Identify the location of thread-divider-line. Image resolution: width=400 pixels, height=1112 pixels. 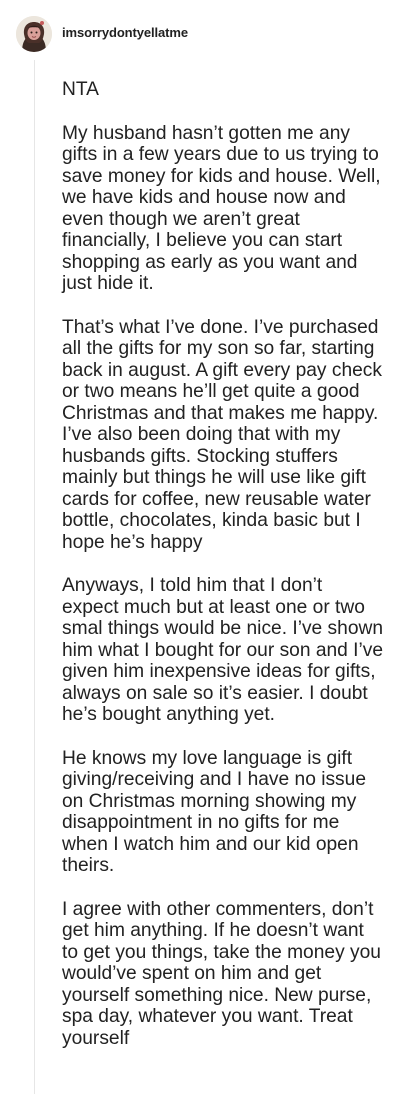
(34, 577).